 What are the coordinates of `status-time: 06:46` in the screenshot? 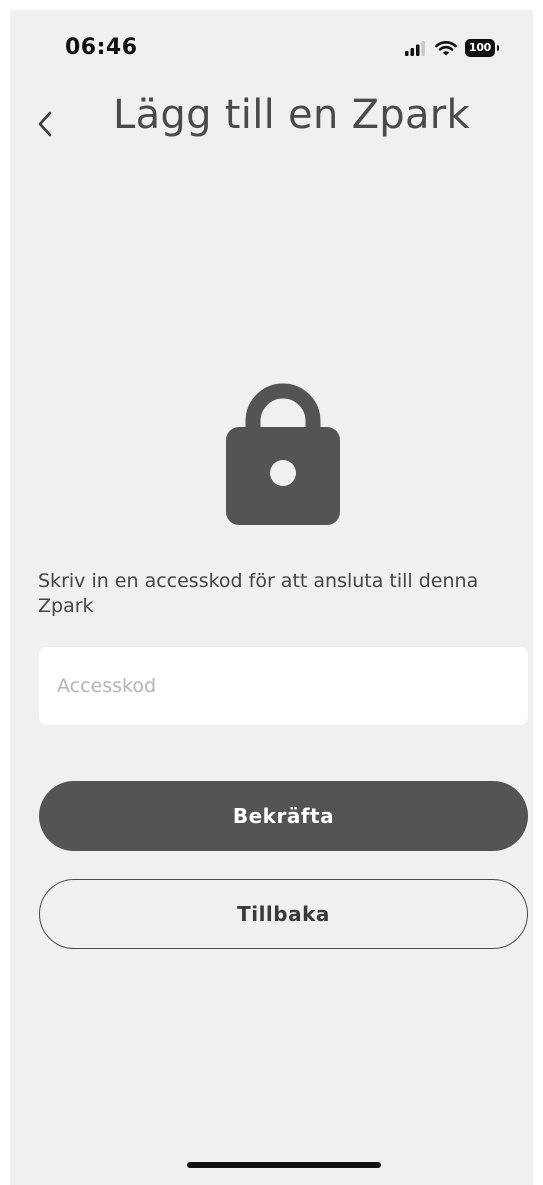 It's located at (101, 47).